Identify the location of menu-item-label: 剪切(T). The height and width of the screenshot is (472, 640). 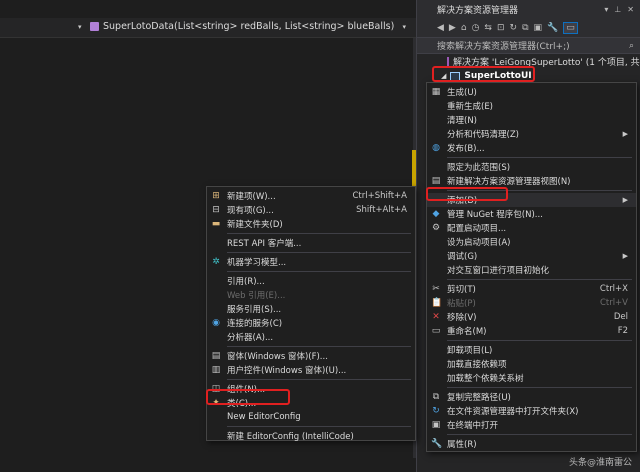
(461, 290).